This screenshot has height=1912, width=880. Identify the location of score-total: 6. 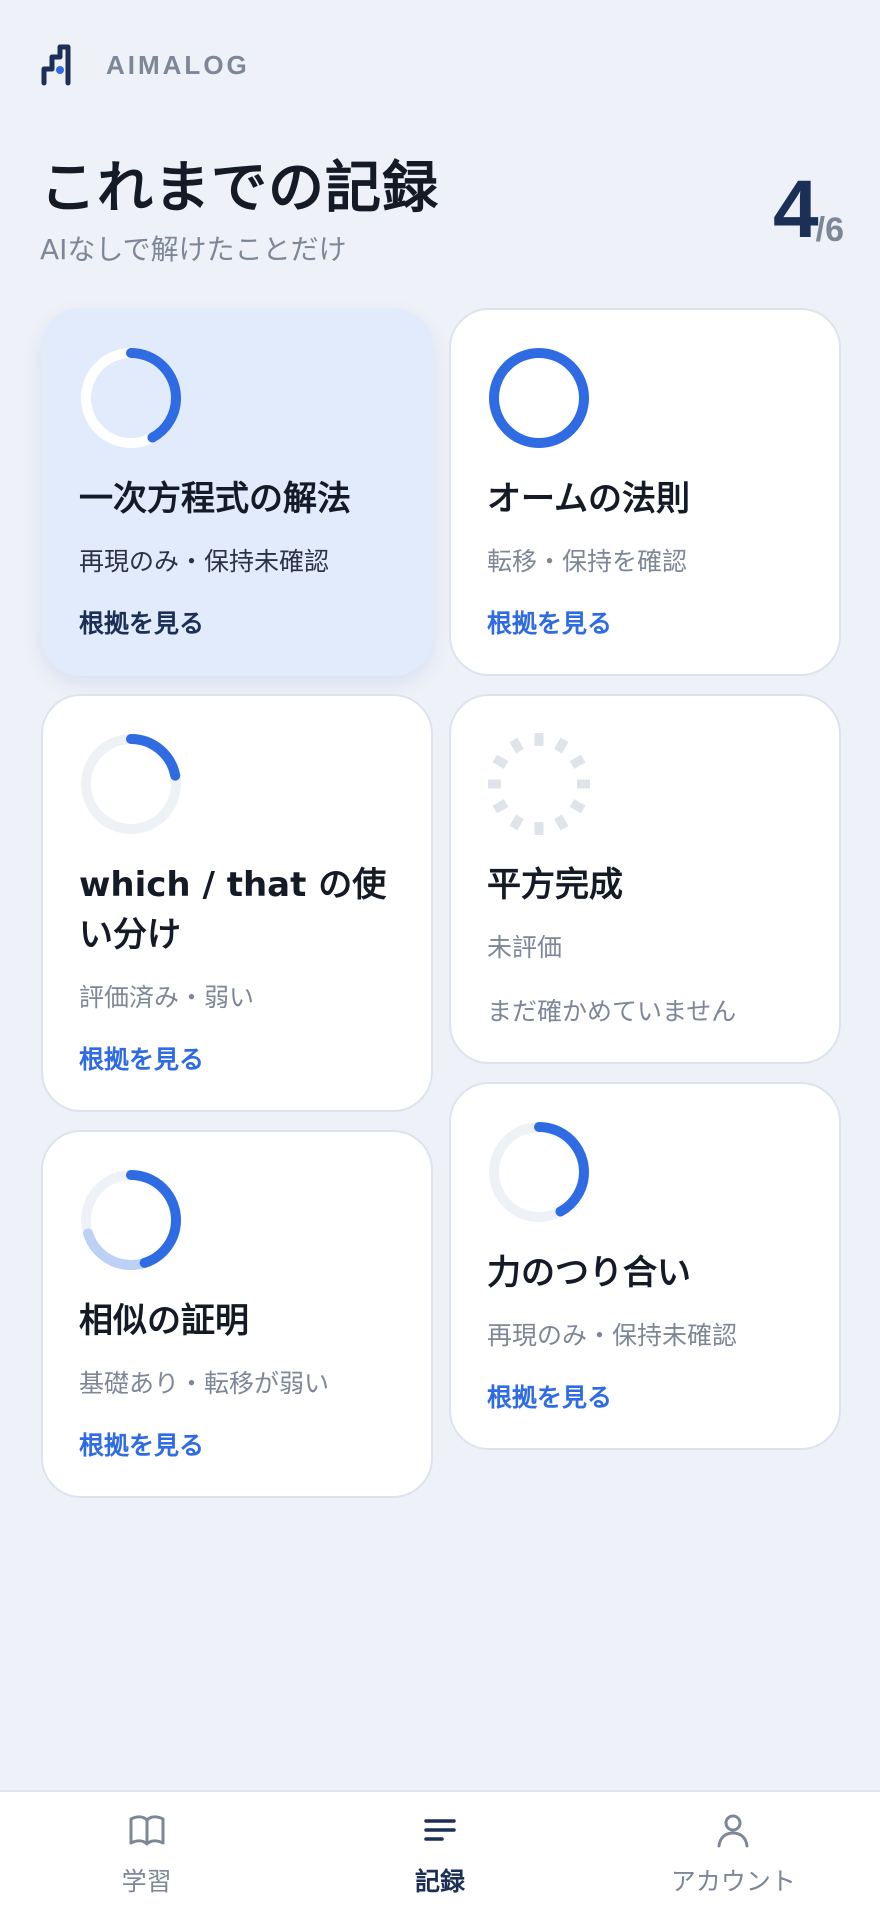
(834, 230).